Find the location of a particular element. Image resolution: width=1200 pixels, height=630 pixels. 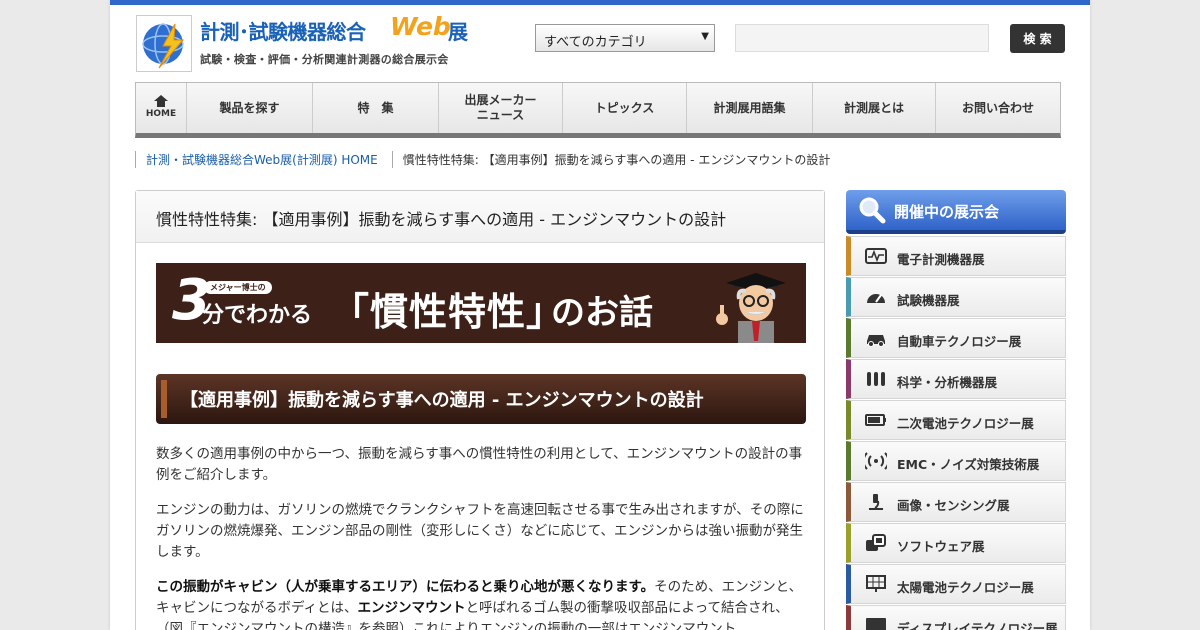

waveform-icon is located at coordinates (876, 256).